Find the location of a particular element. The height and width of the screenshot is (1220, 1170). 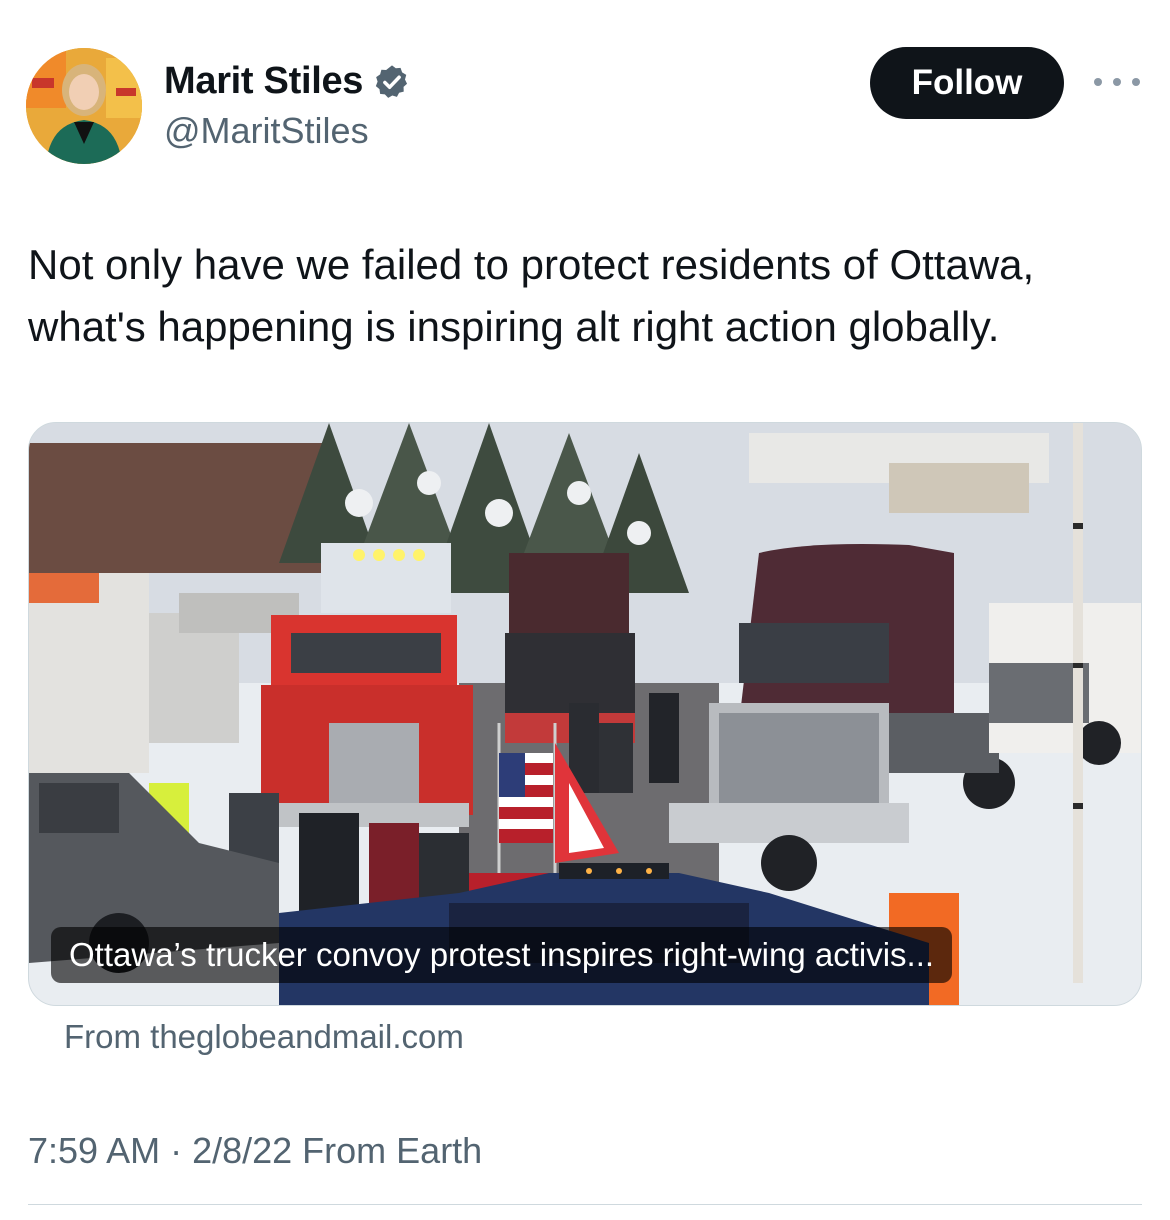

avatar is located at coordinates (84, 106).